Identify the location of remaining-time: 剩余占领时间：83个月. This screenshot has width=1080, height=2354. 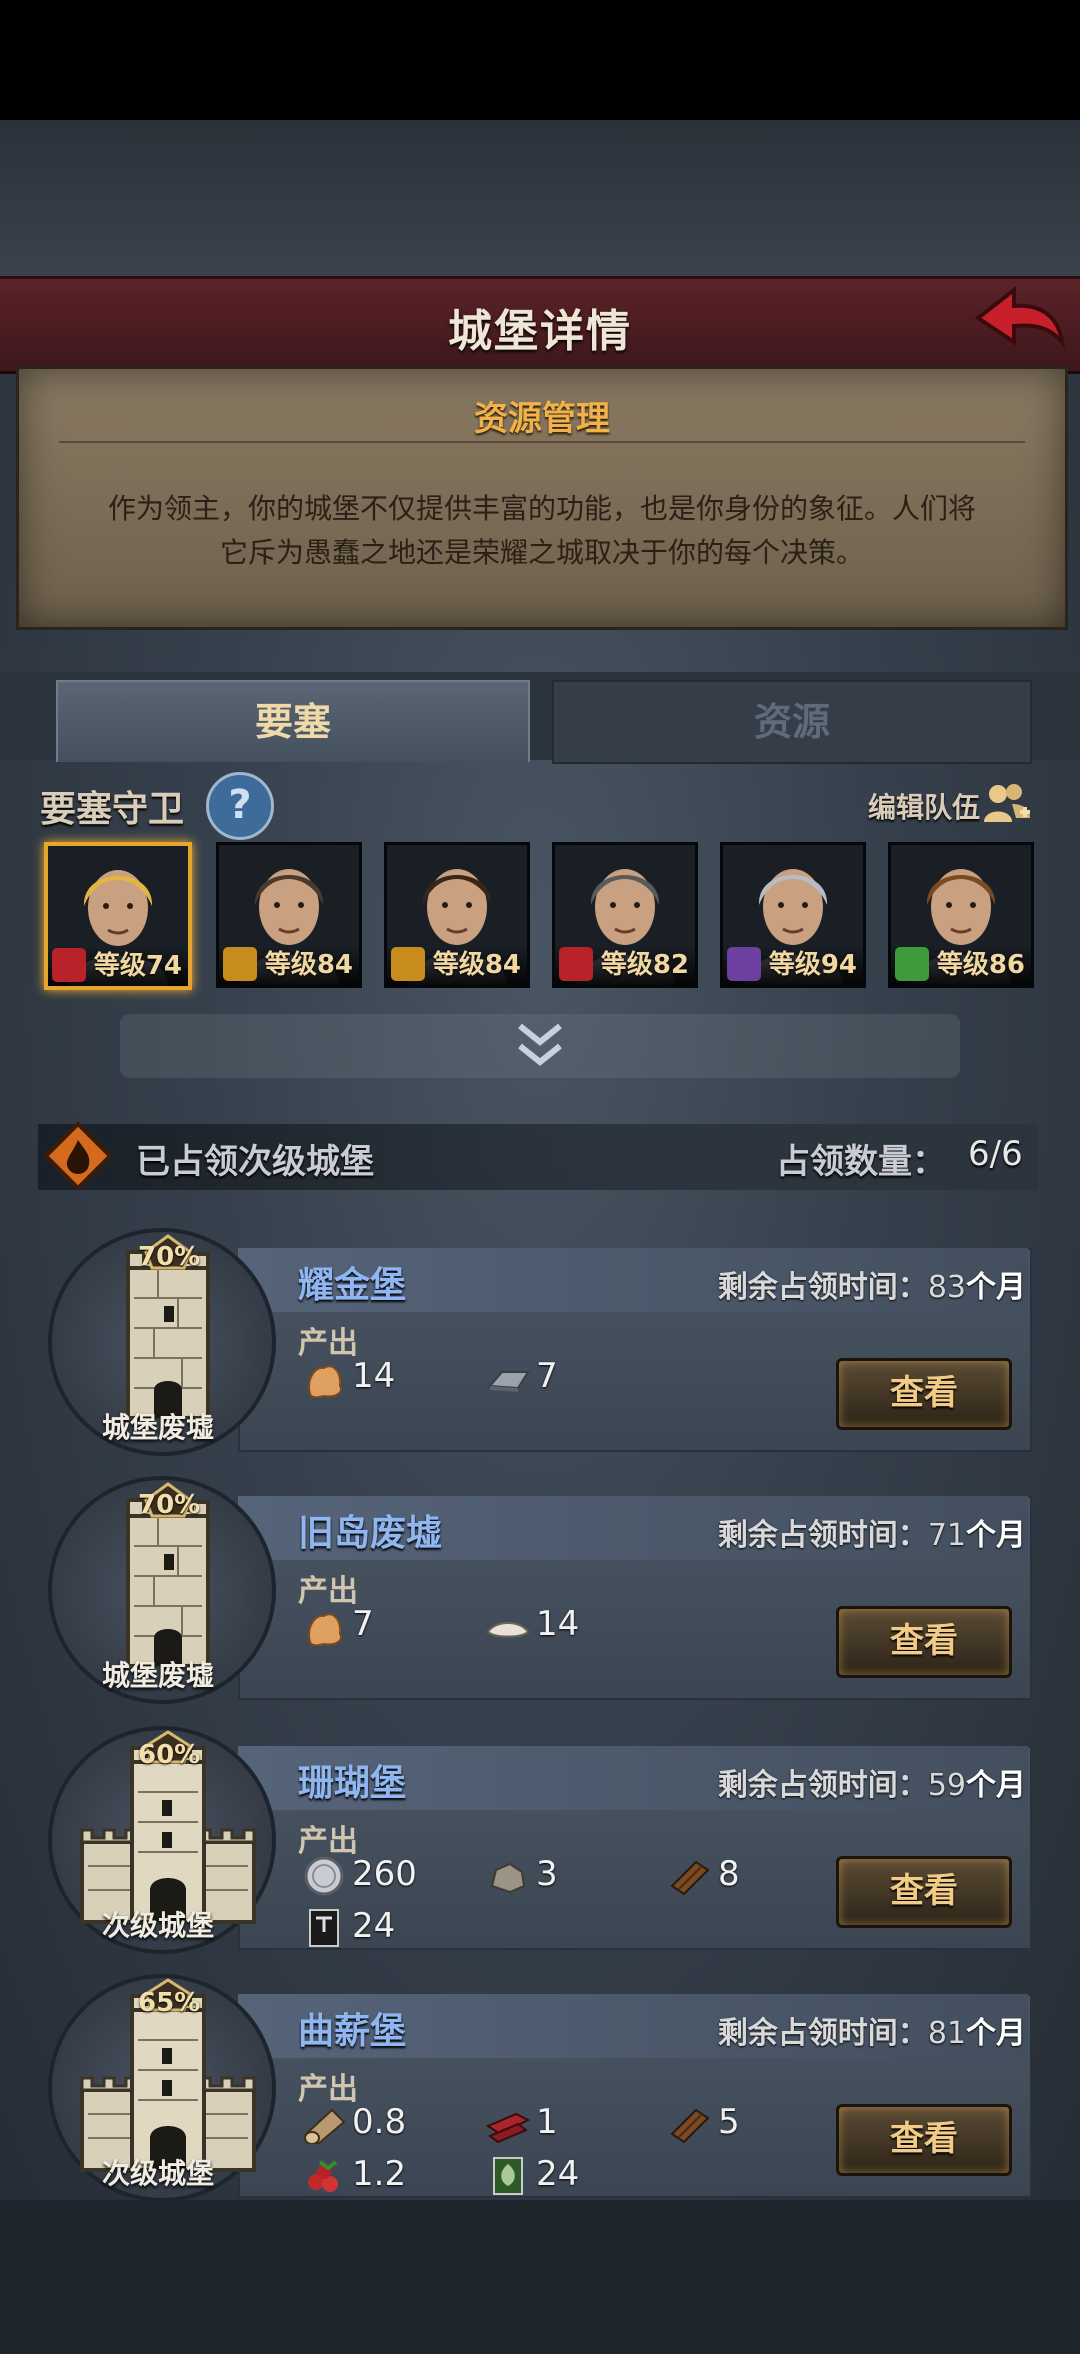
(872, 1284).